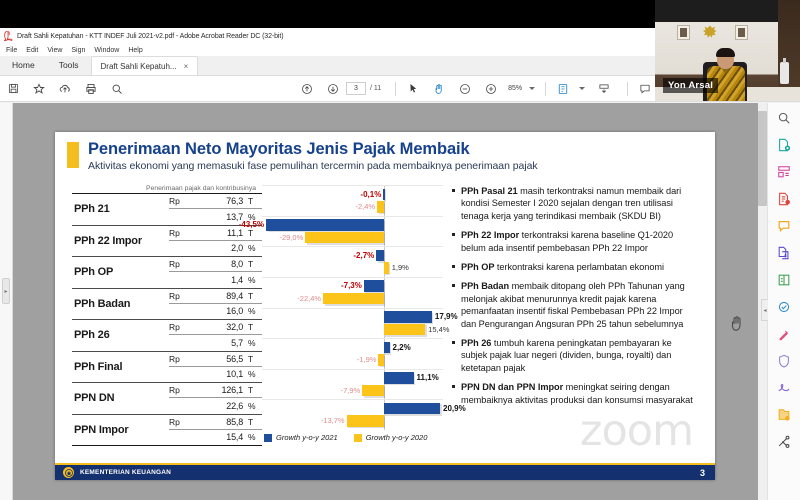  Describe the element at coordinates (307, 89) in the screenshot. I see `page-up-icon` at that location.